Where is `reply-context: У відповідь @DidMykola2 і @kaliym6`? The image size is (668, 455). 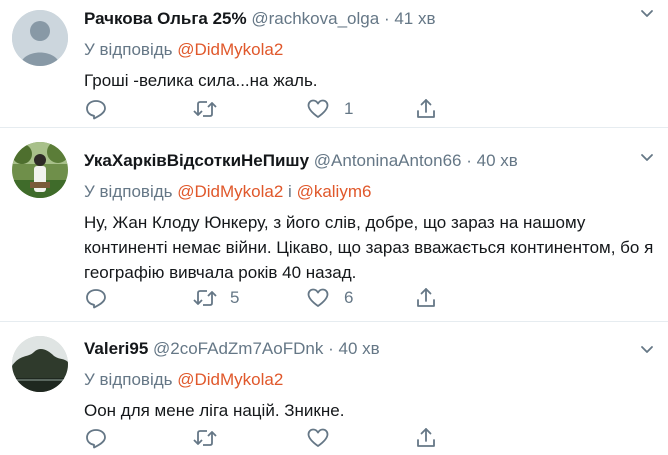
reply-context: У відповідь @DidMykola2 і @kaliym6 is located at coordinates (371, 192).